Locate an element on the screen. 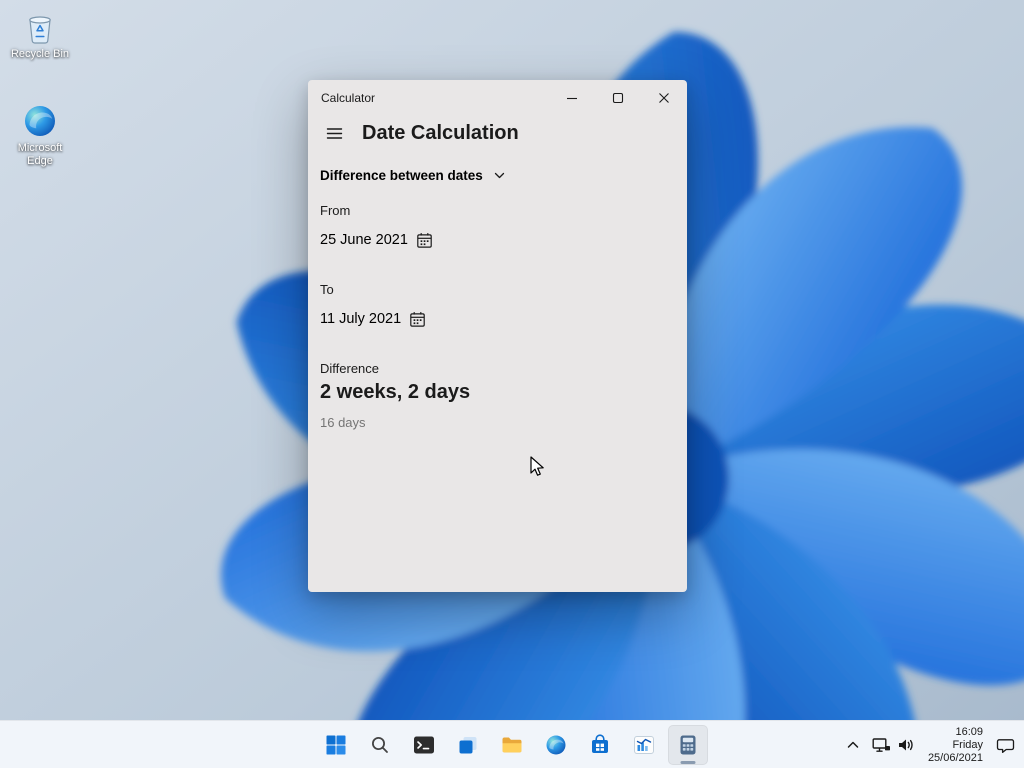 The image size is (1024, 768). desktop-icon-label: Recycle Bin is located at coordinates (40, 54).